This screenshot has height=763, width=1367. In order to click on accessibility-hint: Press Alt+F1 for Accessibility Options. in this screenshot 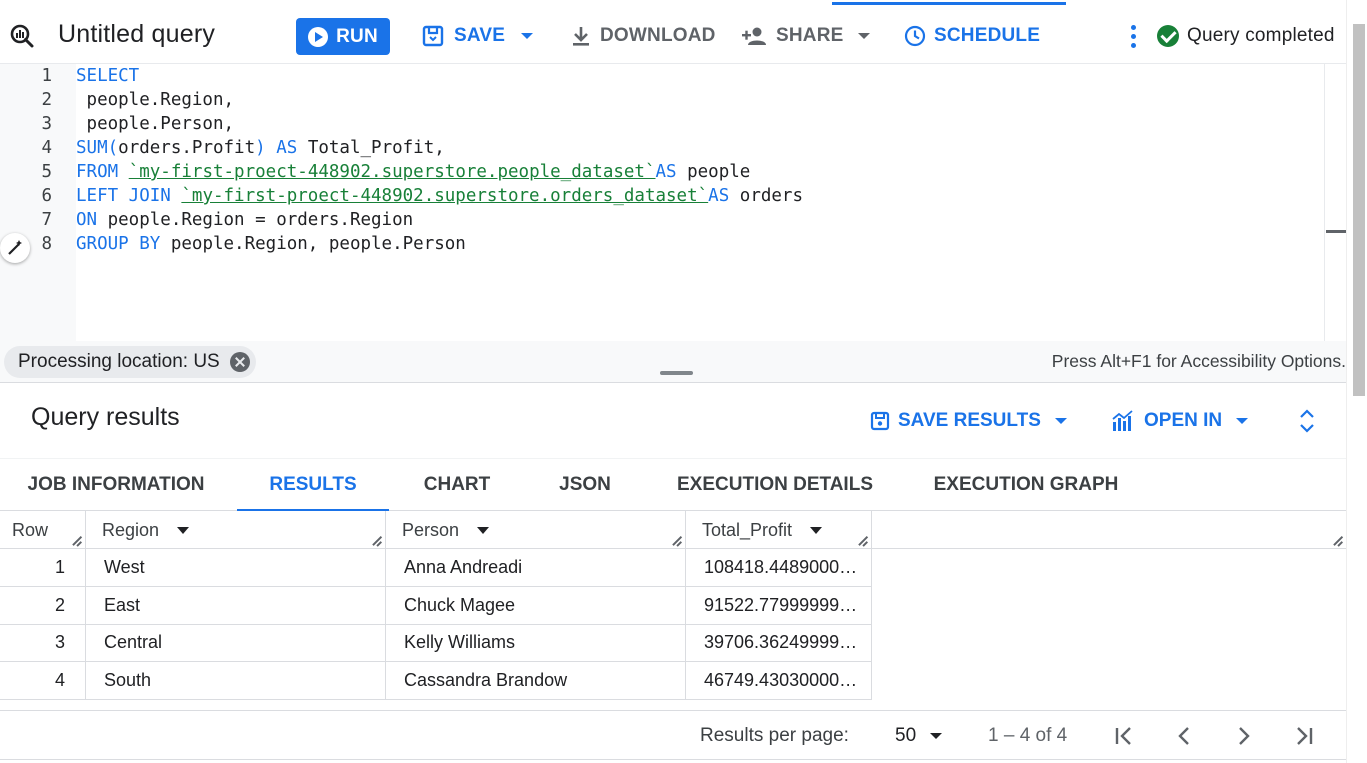, I will do `click(1198, 361)`.